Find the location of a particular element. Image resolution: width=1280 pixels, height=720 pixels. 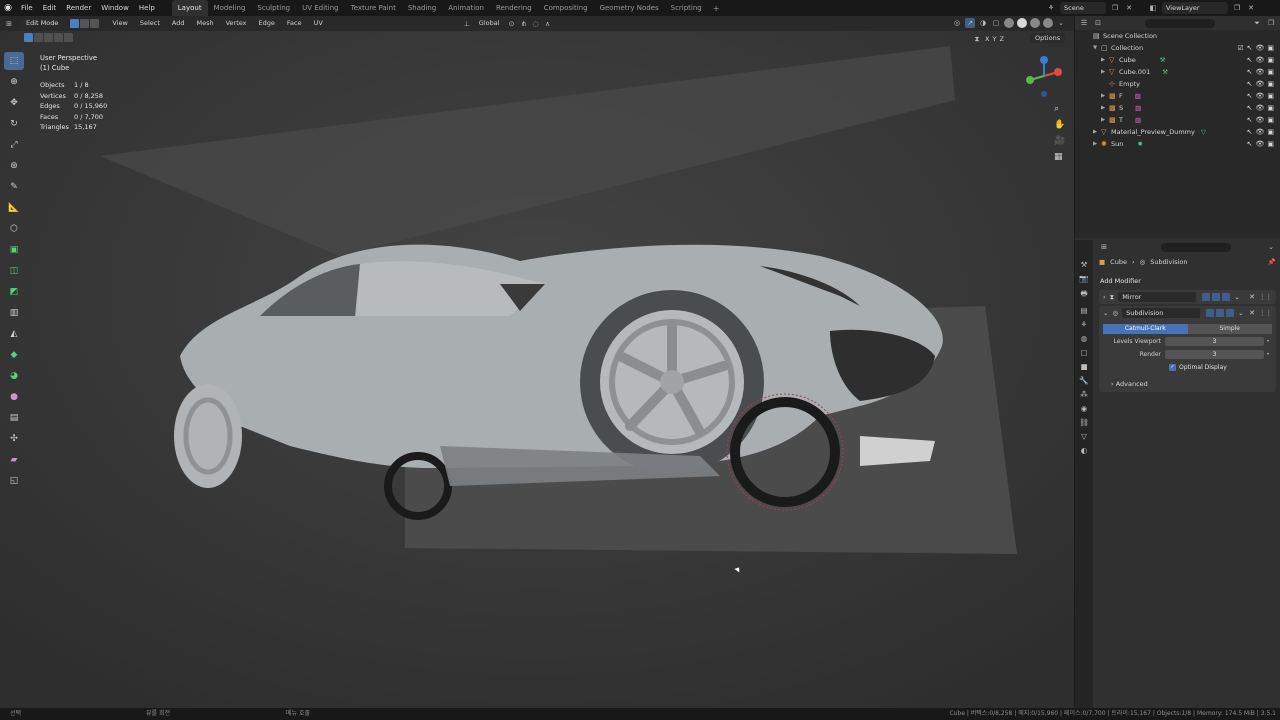

properties-editor-icon: ⊞ is located at coordinates (1104, 247).